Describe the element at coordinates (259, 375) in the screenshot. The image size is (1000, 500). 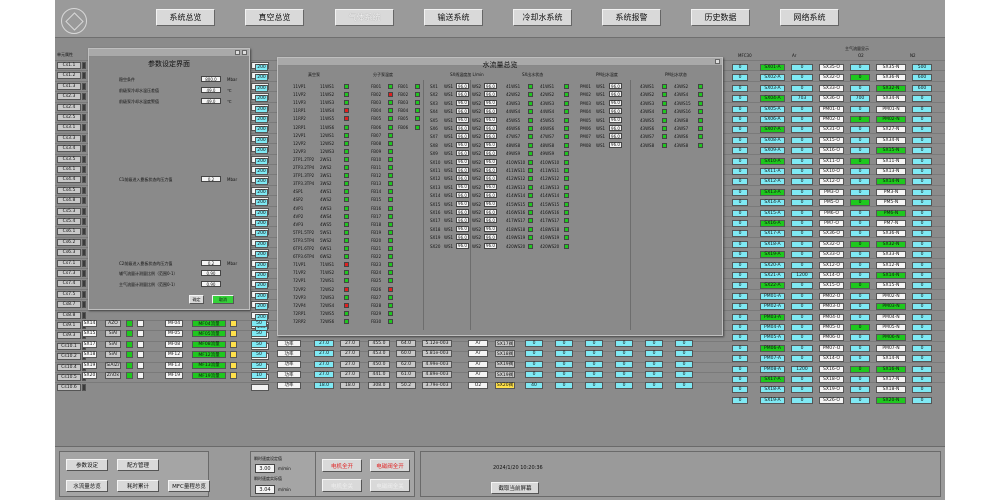
I see `num-value: 10` at that location.